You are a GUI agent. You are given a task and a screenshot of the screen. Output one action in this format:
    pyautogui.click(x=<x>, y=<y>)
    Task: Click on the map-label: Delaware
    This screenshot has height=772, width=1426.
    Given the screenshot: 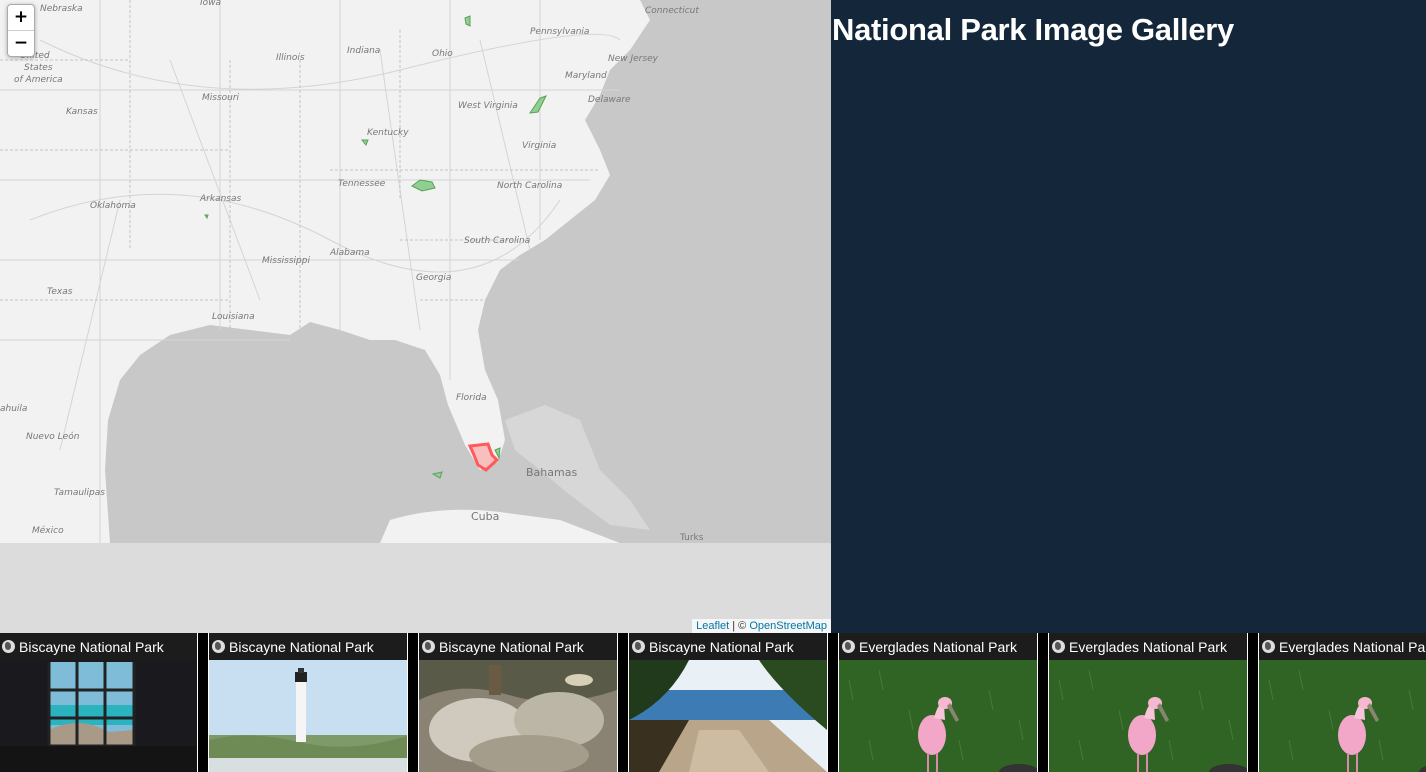 What is the action you would take?
    pyautogui.click(x=609, y=100)
    